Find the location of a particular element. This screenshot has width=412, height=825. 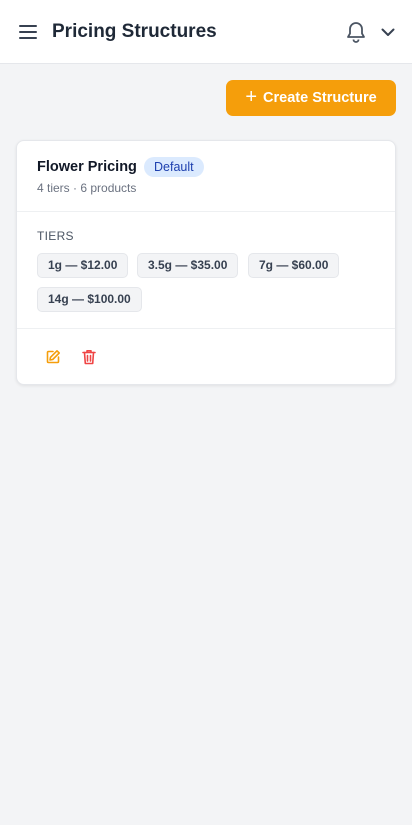

top-bar: Pricing Structures is located at coordinates (206, 32).